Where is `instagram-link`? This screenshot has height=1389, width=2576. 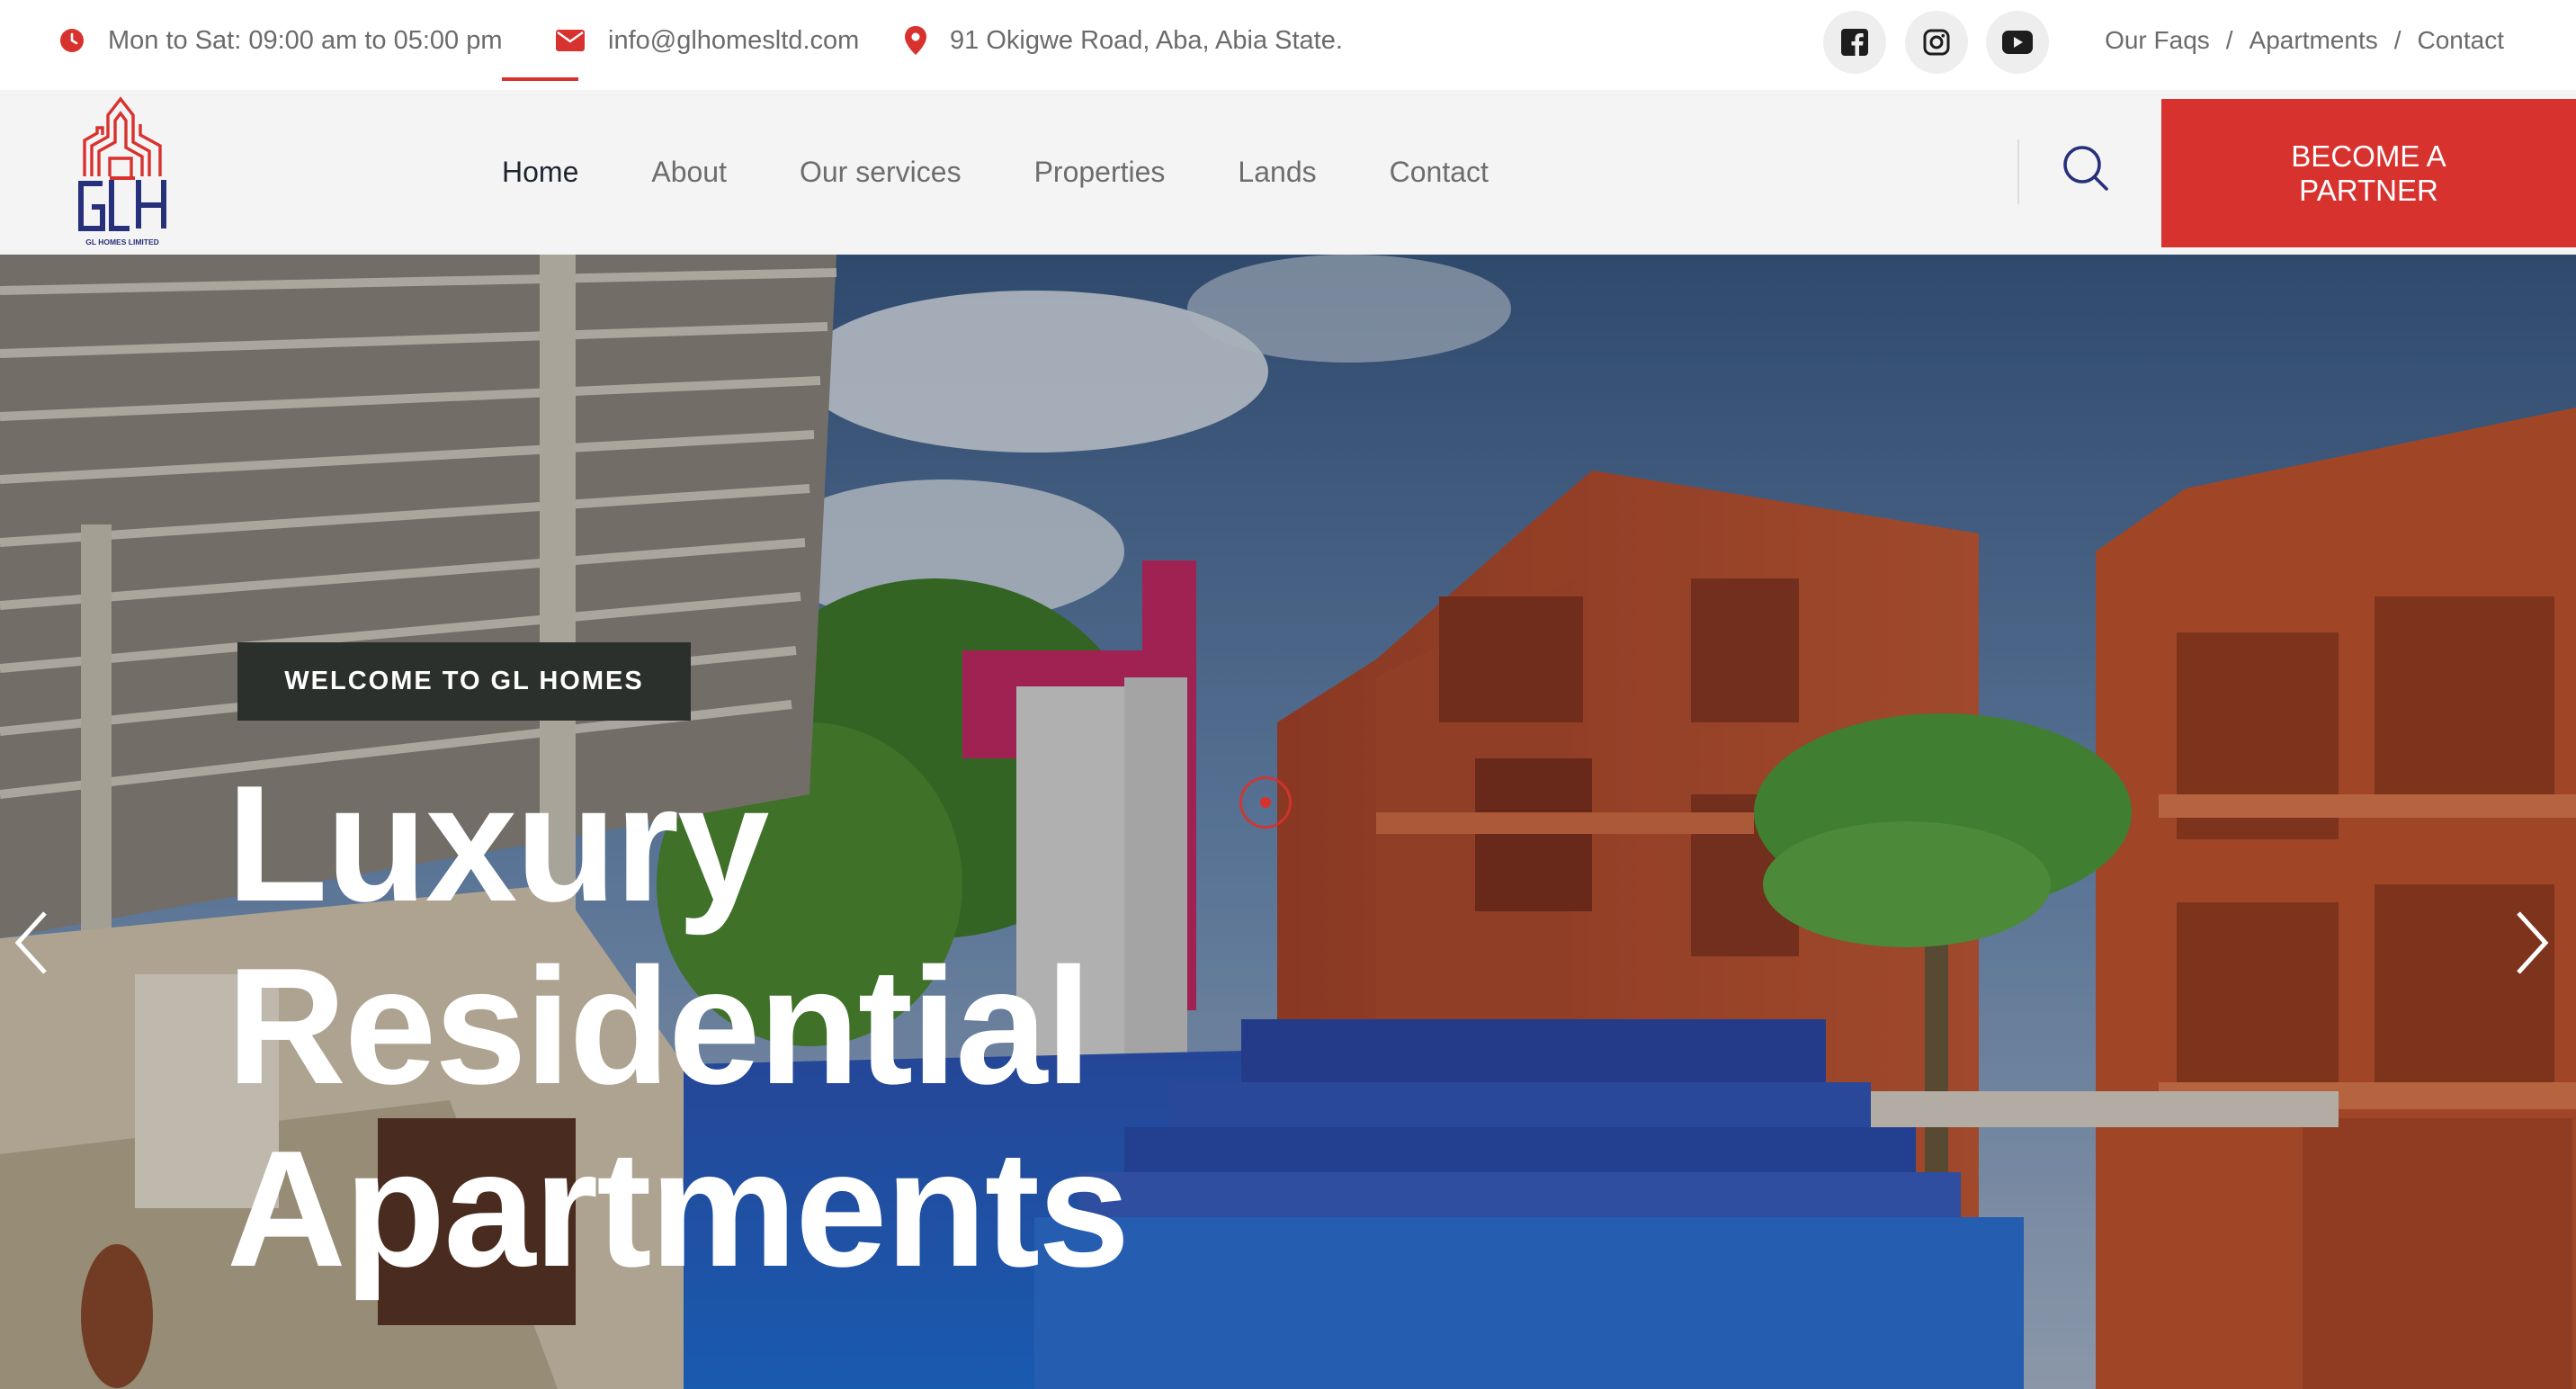 instagram-link is located at coordinates (1936, 42).